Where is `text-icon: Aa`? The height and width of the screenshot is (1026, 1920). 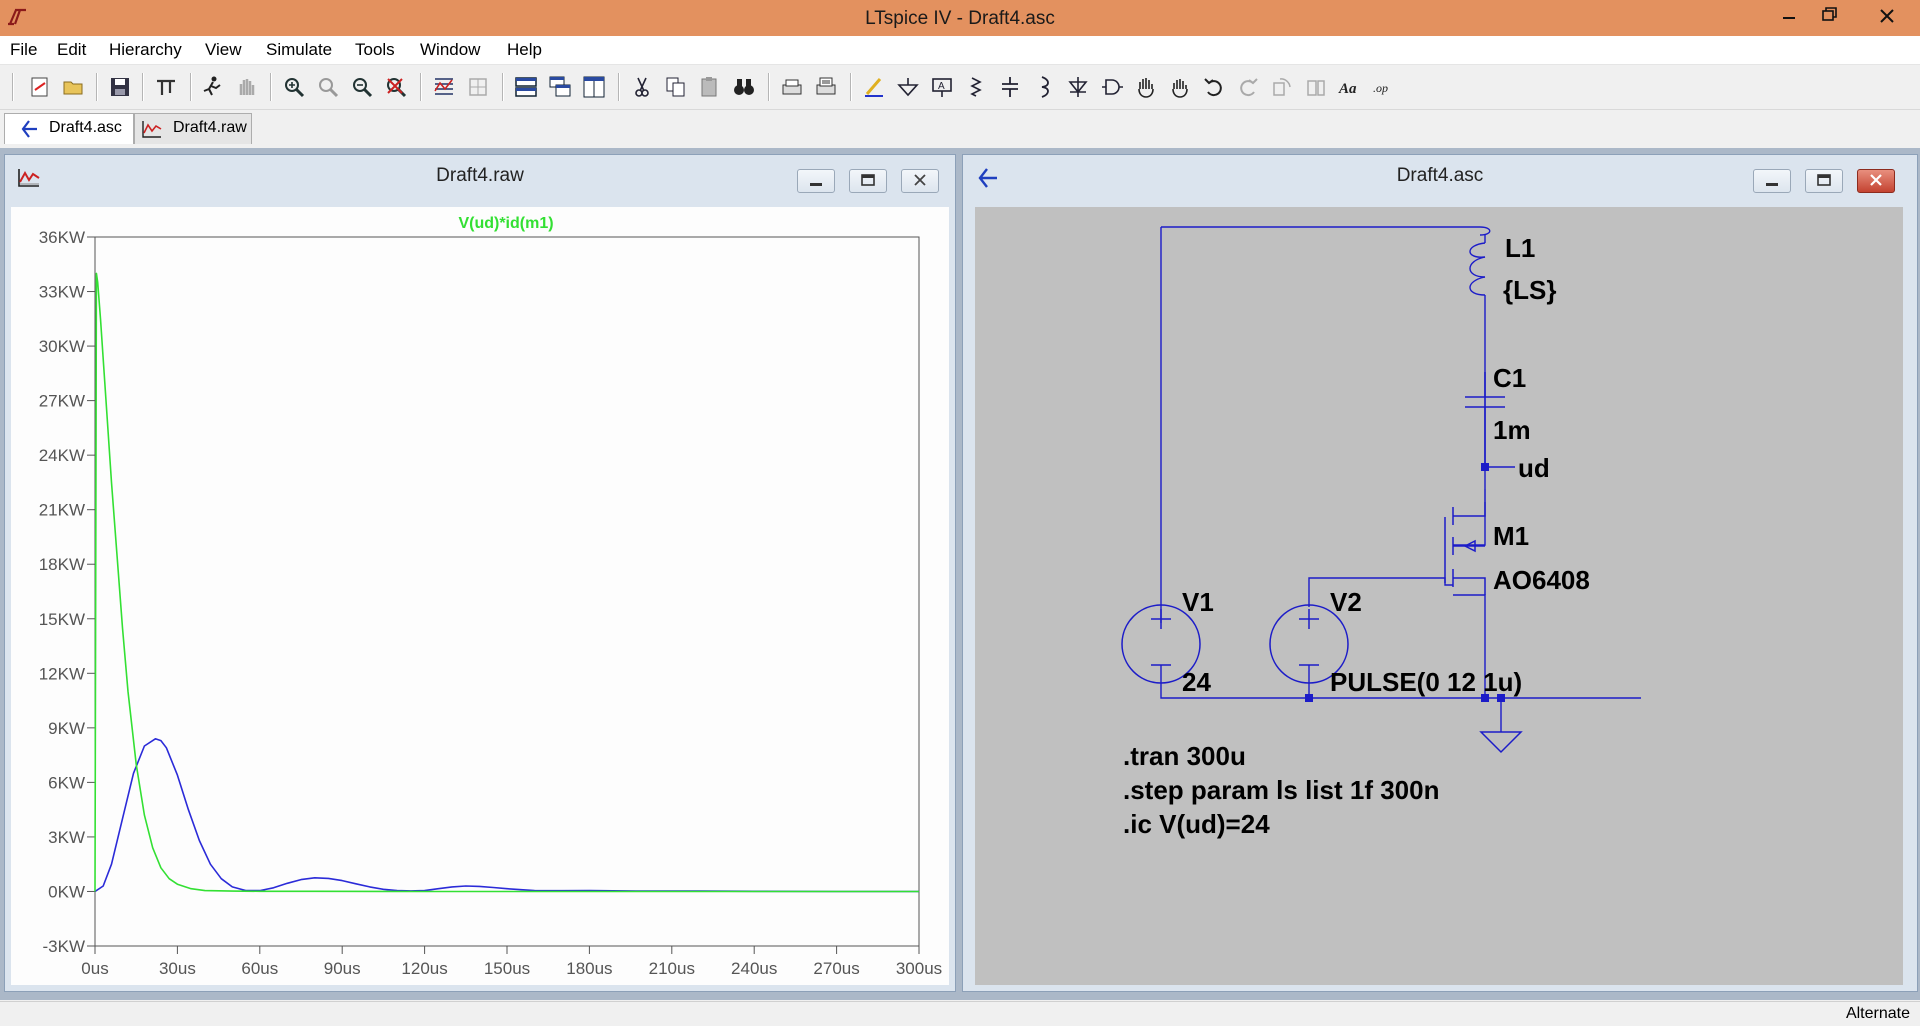
text-icon: Aa is located at coordinates (1350, 87).